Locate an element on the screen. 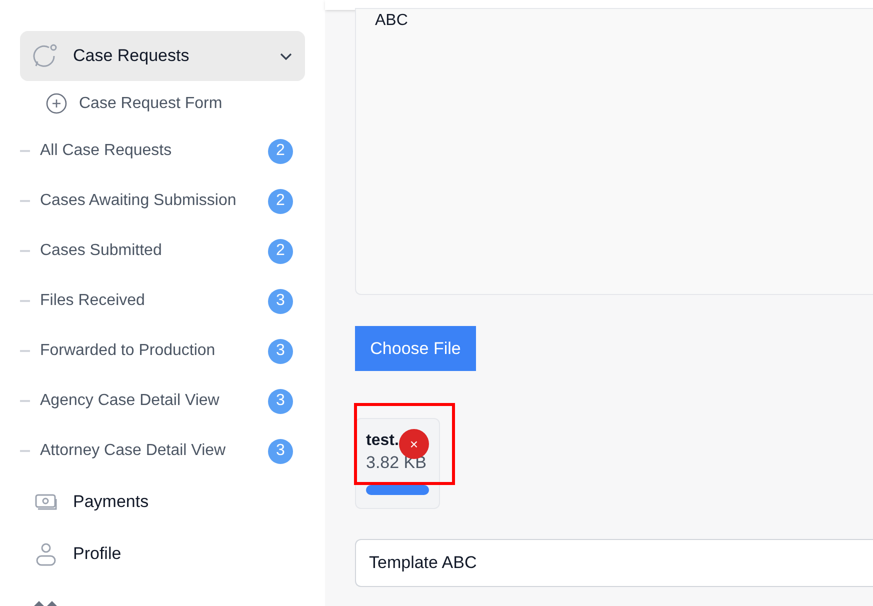 The image size is (873, 606). choose-file-button: Choose File is located at coordinates (415, 348).